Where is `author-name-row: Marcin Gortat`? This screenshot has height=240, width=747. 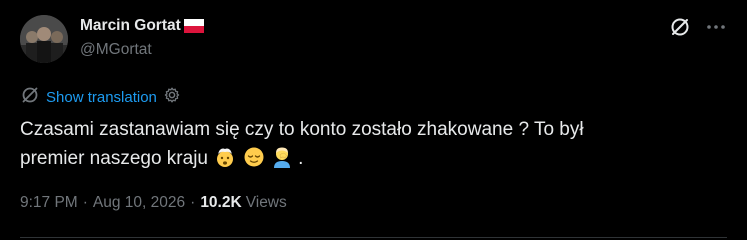
author-name-row: Marcin Gortat is located at coordinates (142, 26).